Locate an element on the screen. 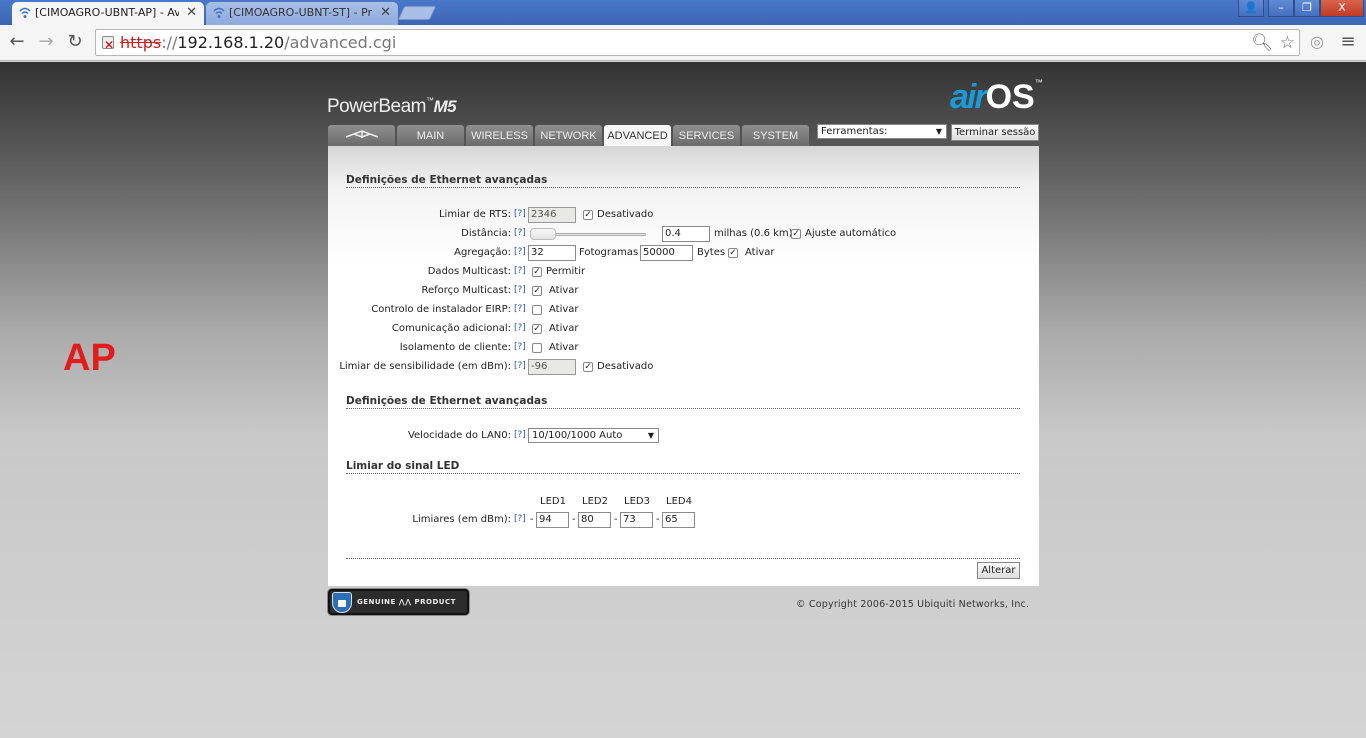 The image size is (1366, 738). client-isolation-row: Isolamento de cliente: [?] Ativar is located at coordinates (683, 348).